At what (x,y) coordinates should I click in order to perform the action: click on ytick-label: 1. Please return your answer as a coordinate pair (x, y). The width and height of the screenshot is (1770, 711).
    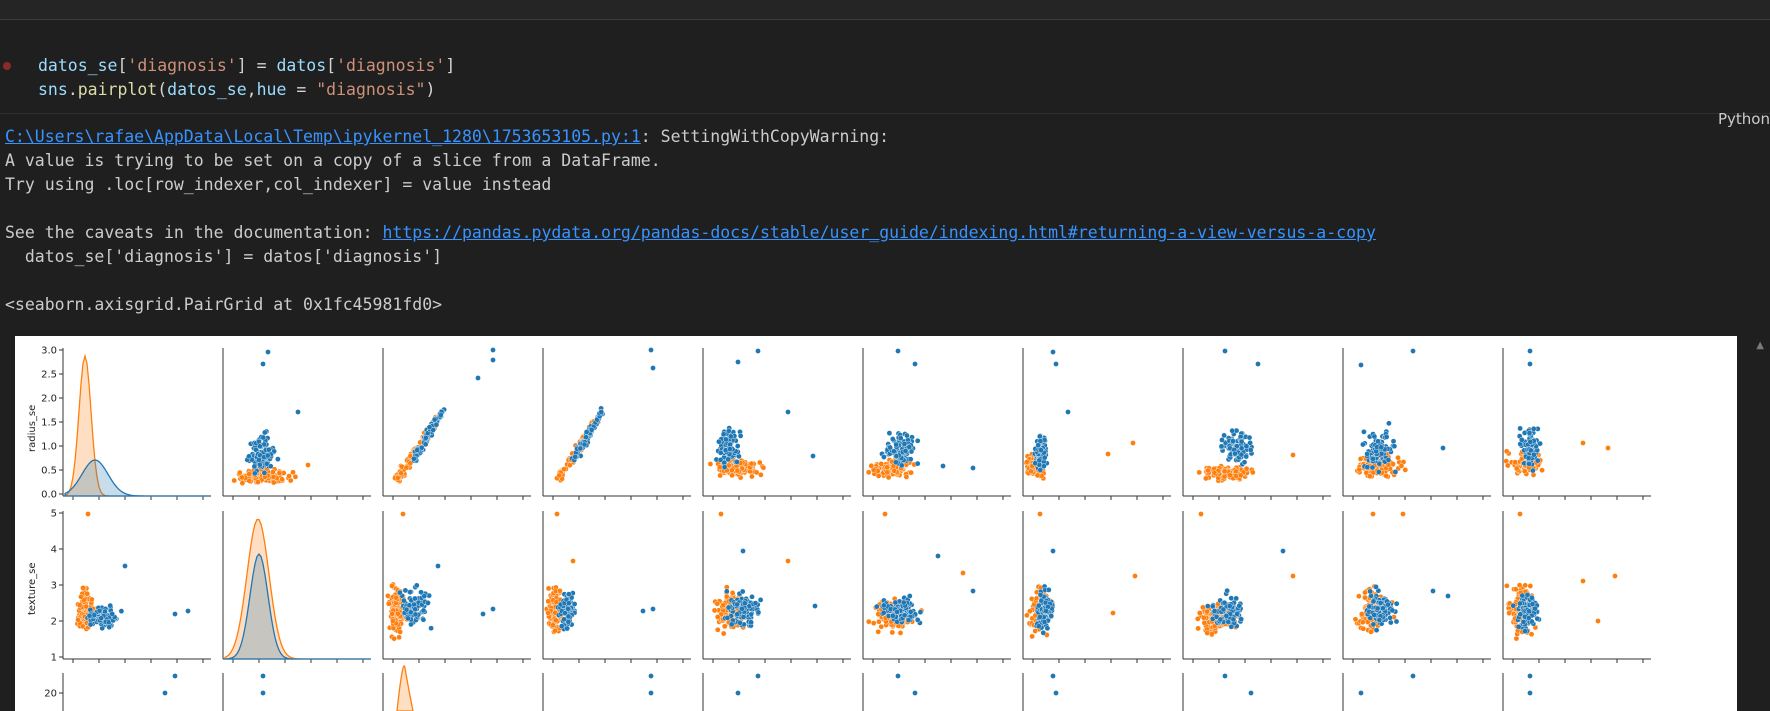
    Looking at the image, I should click on (54, 658).